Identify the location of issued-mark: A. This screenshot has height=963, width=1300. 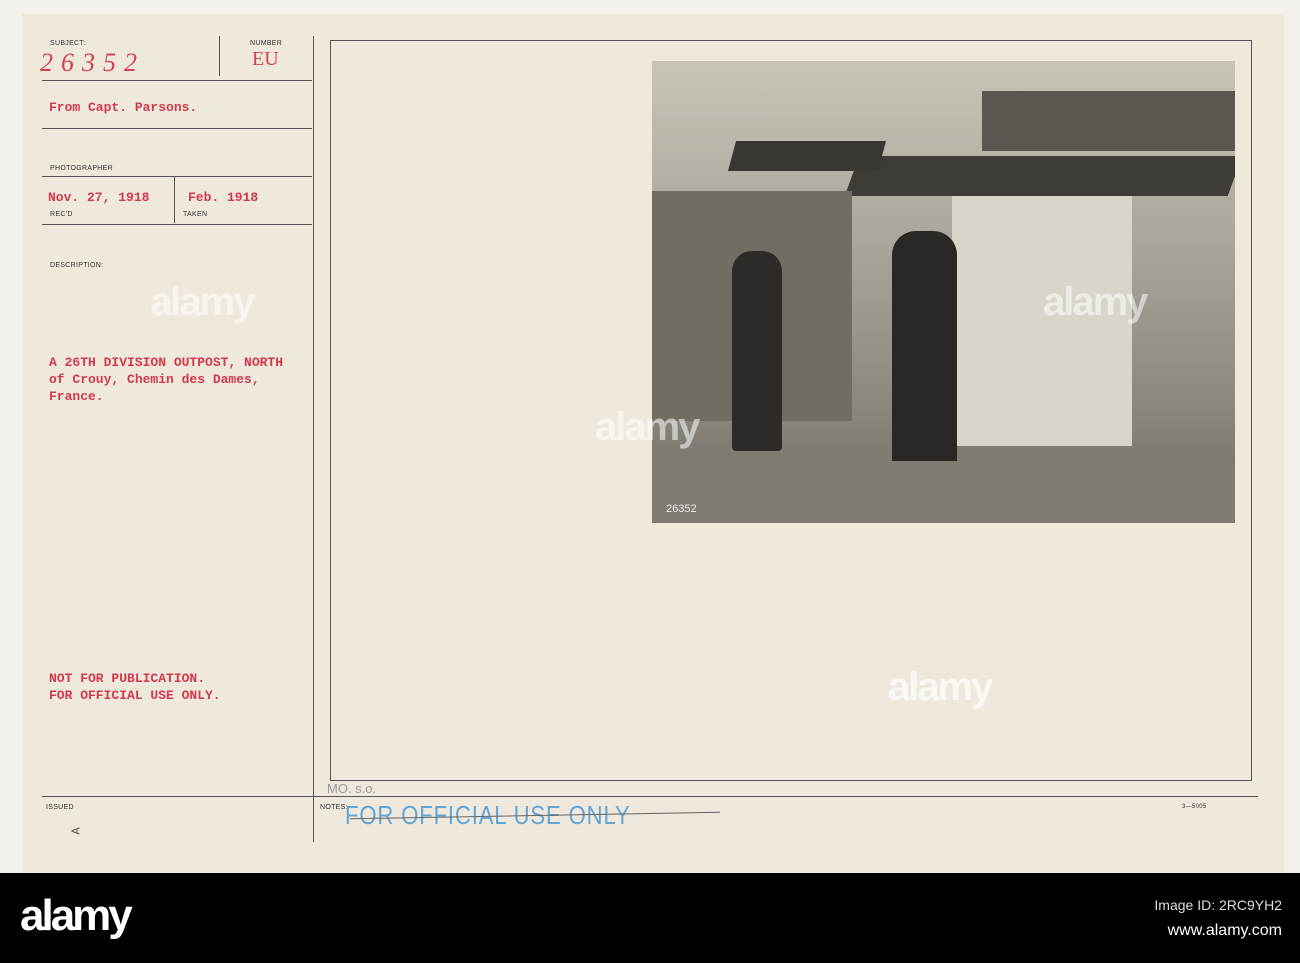
(76, 831).